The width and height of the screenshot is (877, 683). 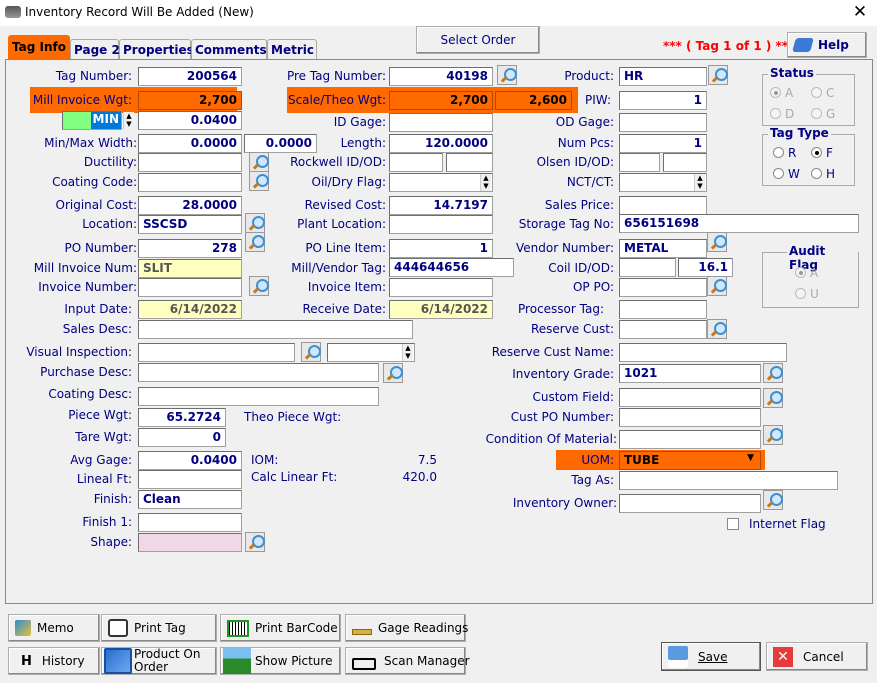 I want to click on gage-field: 0.0400, so click(x=190, y=120).